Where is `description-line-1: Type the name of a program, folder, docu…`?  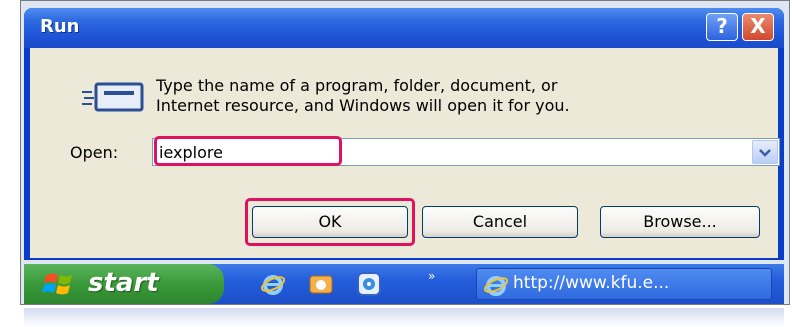
description-line-1: Type the name of a program, folder, docu… is located at coordinates (357, 85).